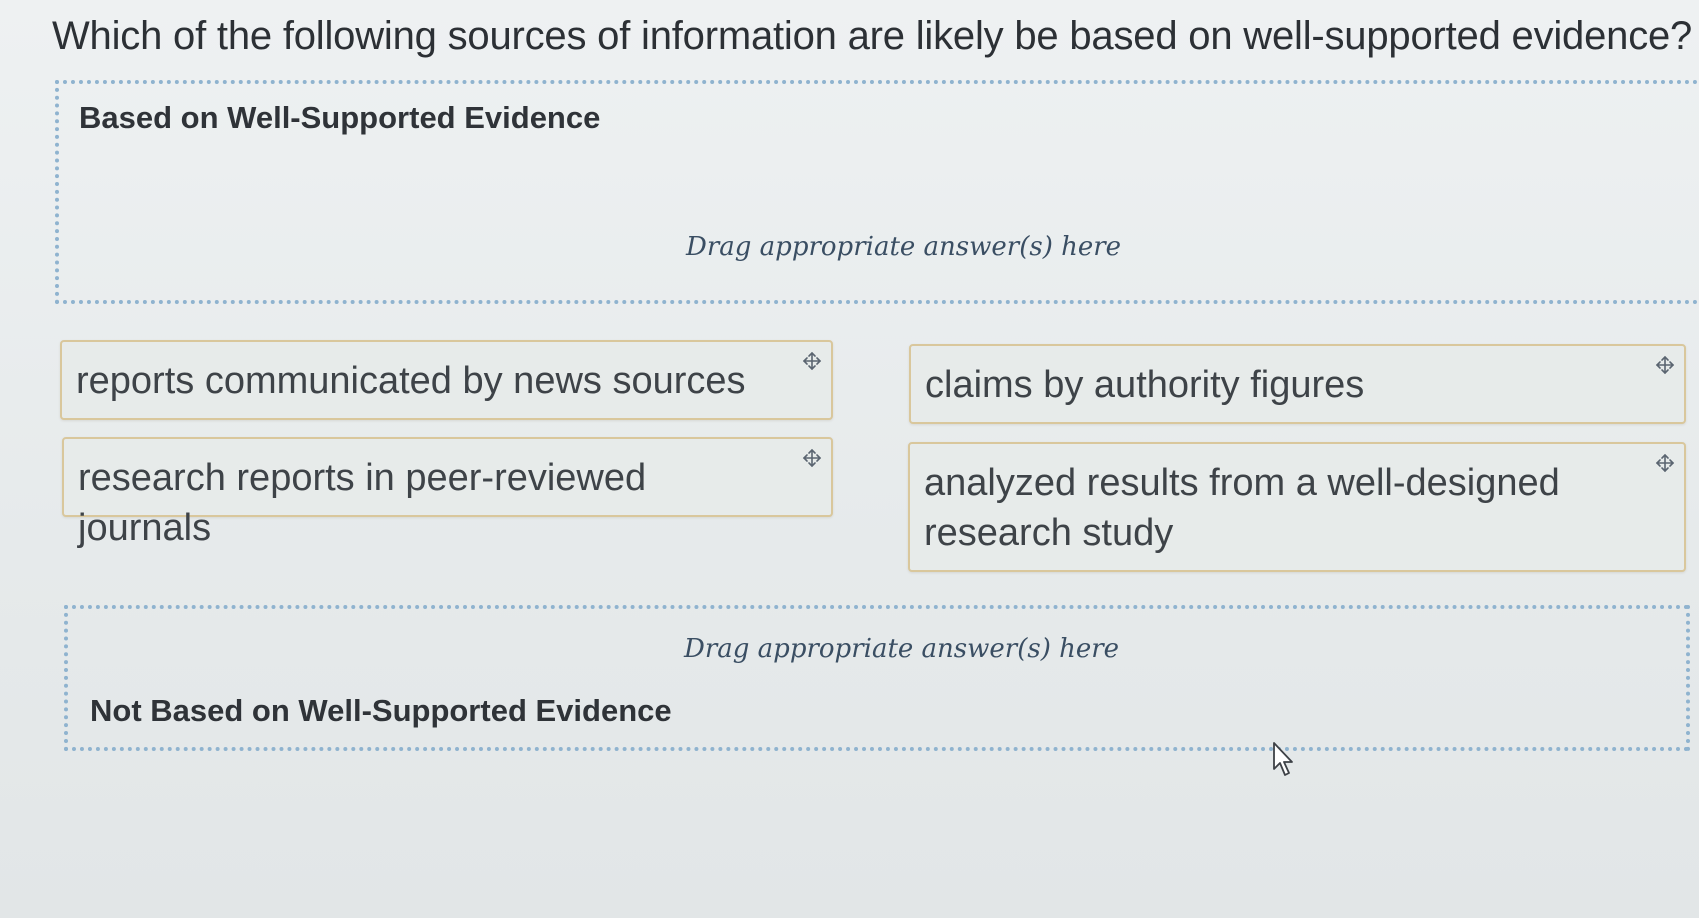 Image resolution: width=1699 pixels, height=918 pixels. Describe the element at coordinates (1283, 759) in the screenshot. I see `mouse-cursor-icon` at that location.